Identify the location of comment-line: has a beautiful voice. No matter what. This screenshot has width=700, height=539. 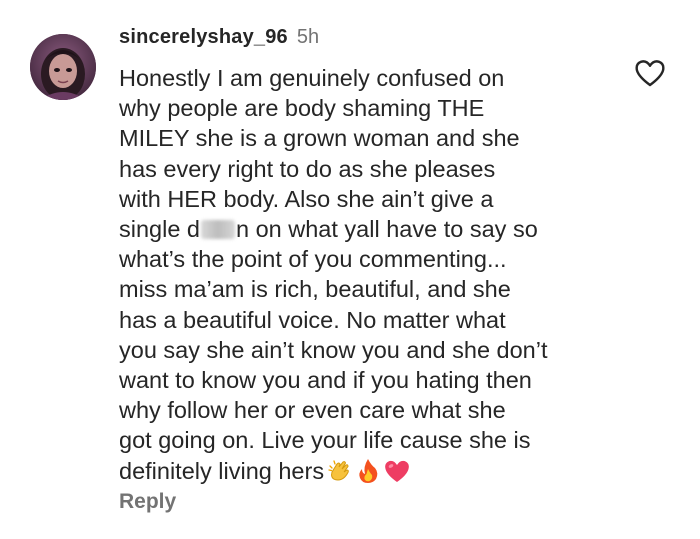
(312, 319).